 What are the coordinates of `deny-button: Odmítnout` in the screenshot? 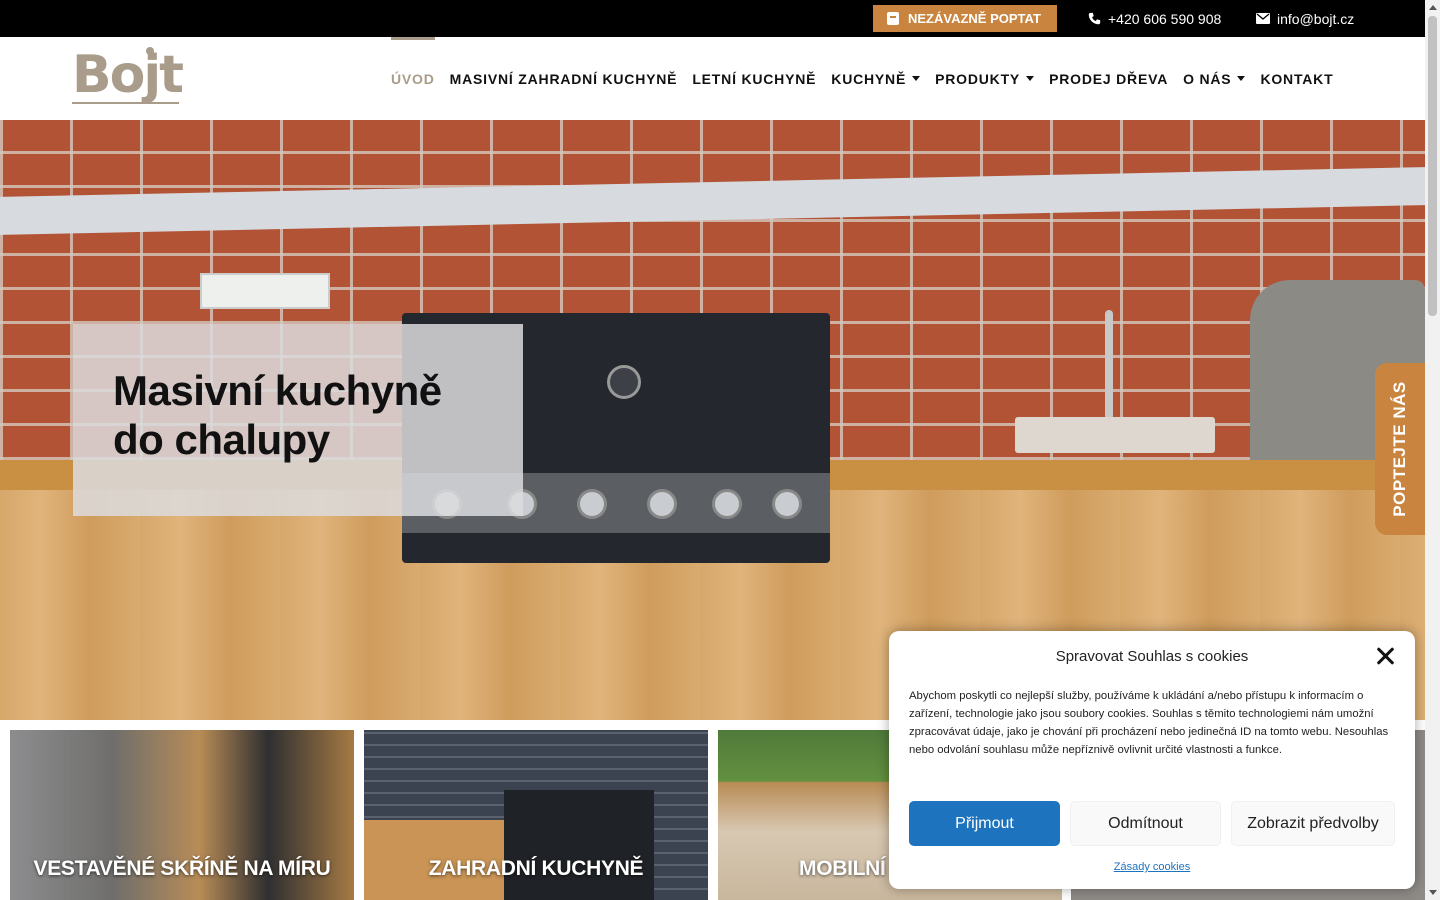 It's located at (1145, 823).